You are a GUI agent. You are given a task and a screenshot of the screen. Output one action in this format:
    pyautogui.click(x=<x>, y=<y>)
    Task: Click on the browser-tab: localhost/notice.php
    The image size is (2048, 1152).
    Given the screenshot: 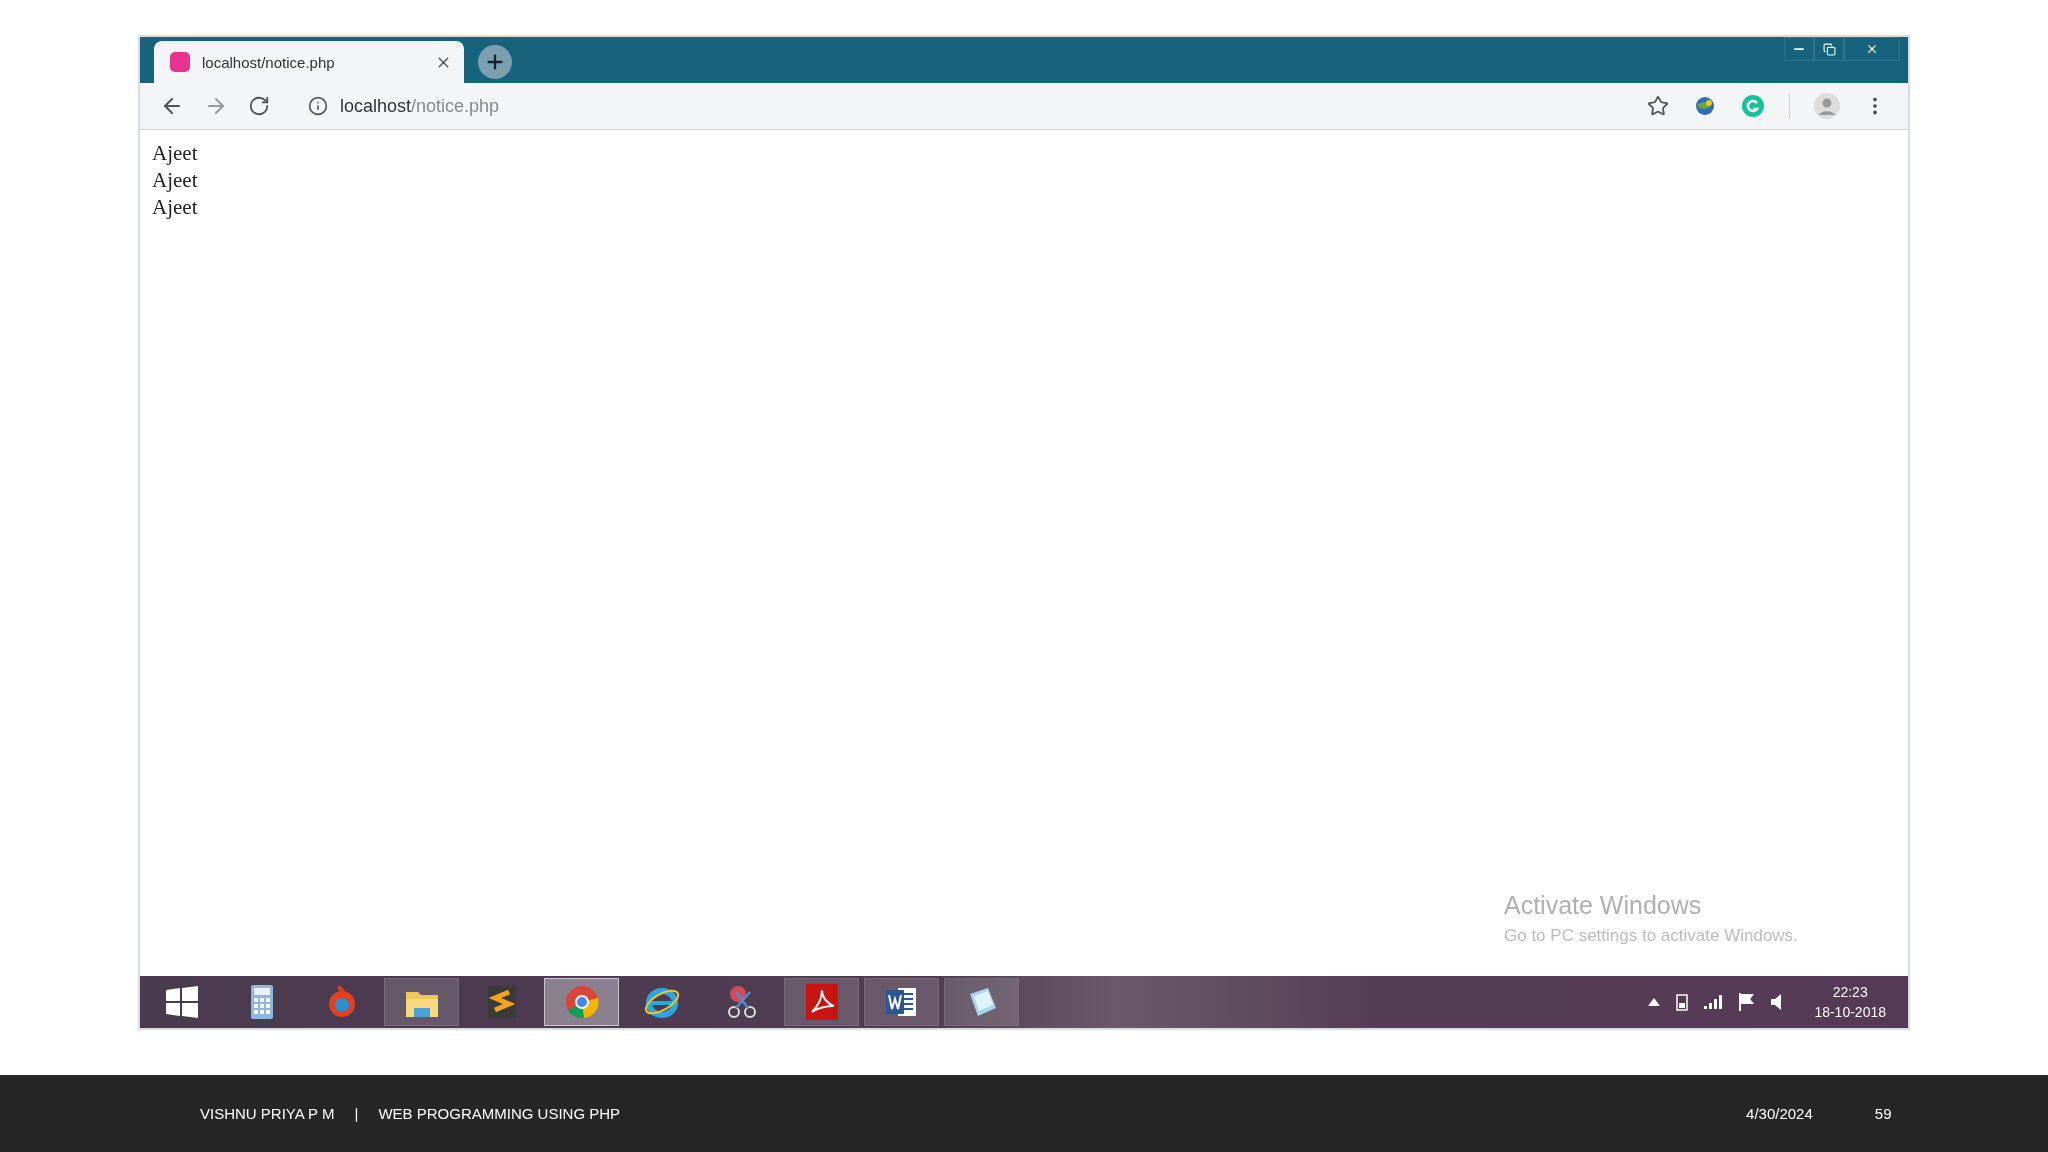 What is the action you would take?
    pyautogui.click(x=309, y=62)
    